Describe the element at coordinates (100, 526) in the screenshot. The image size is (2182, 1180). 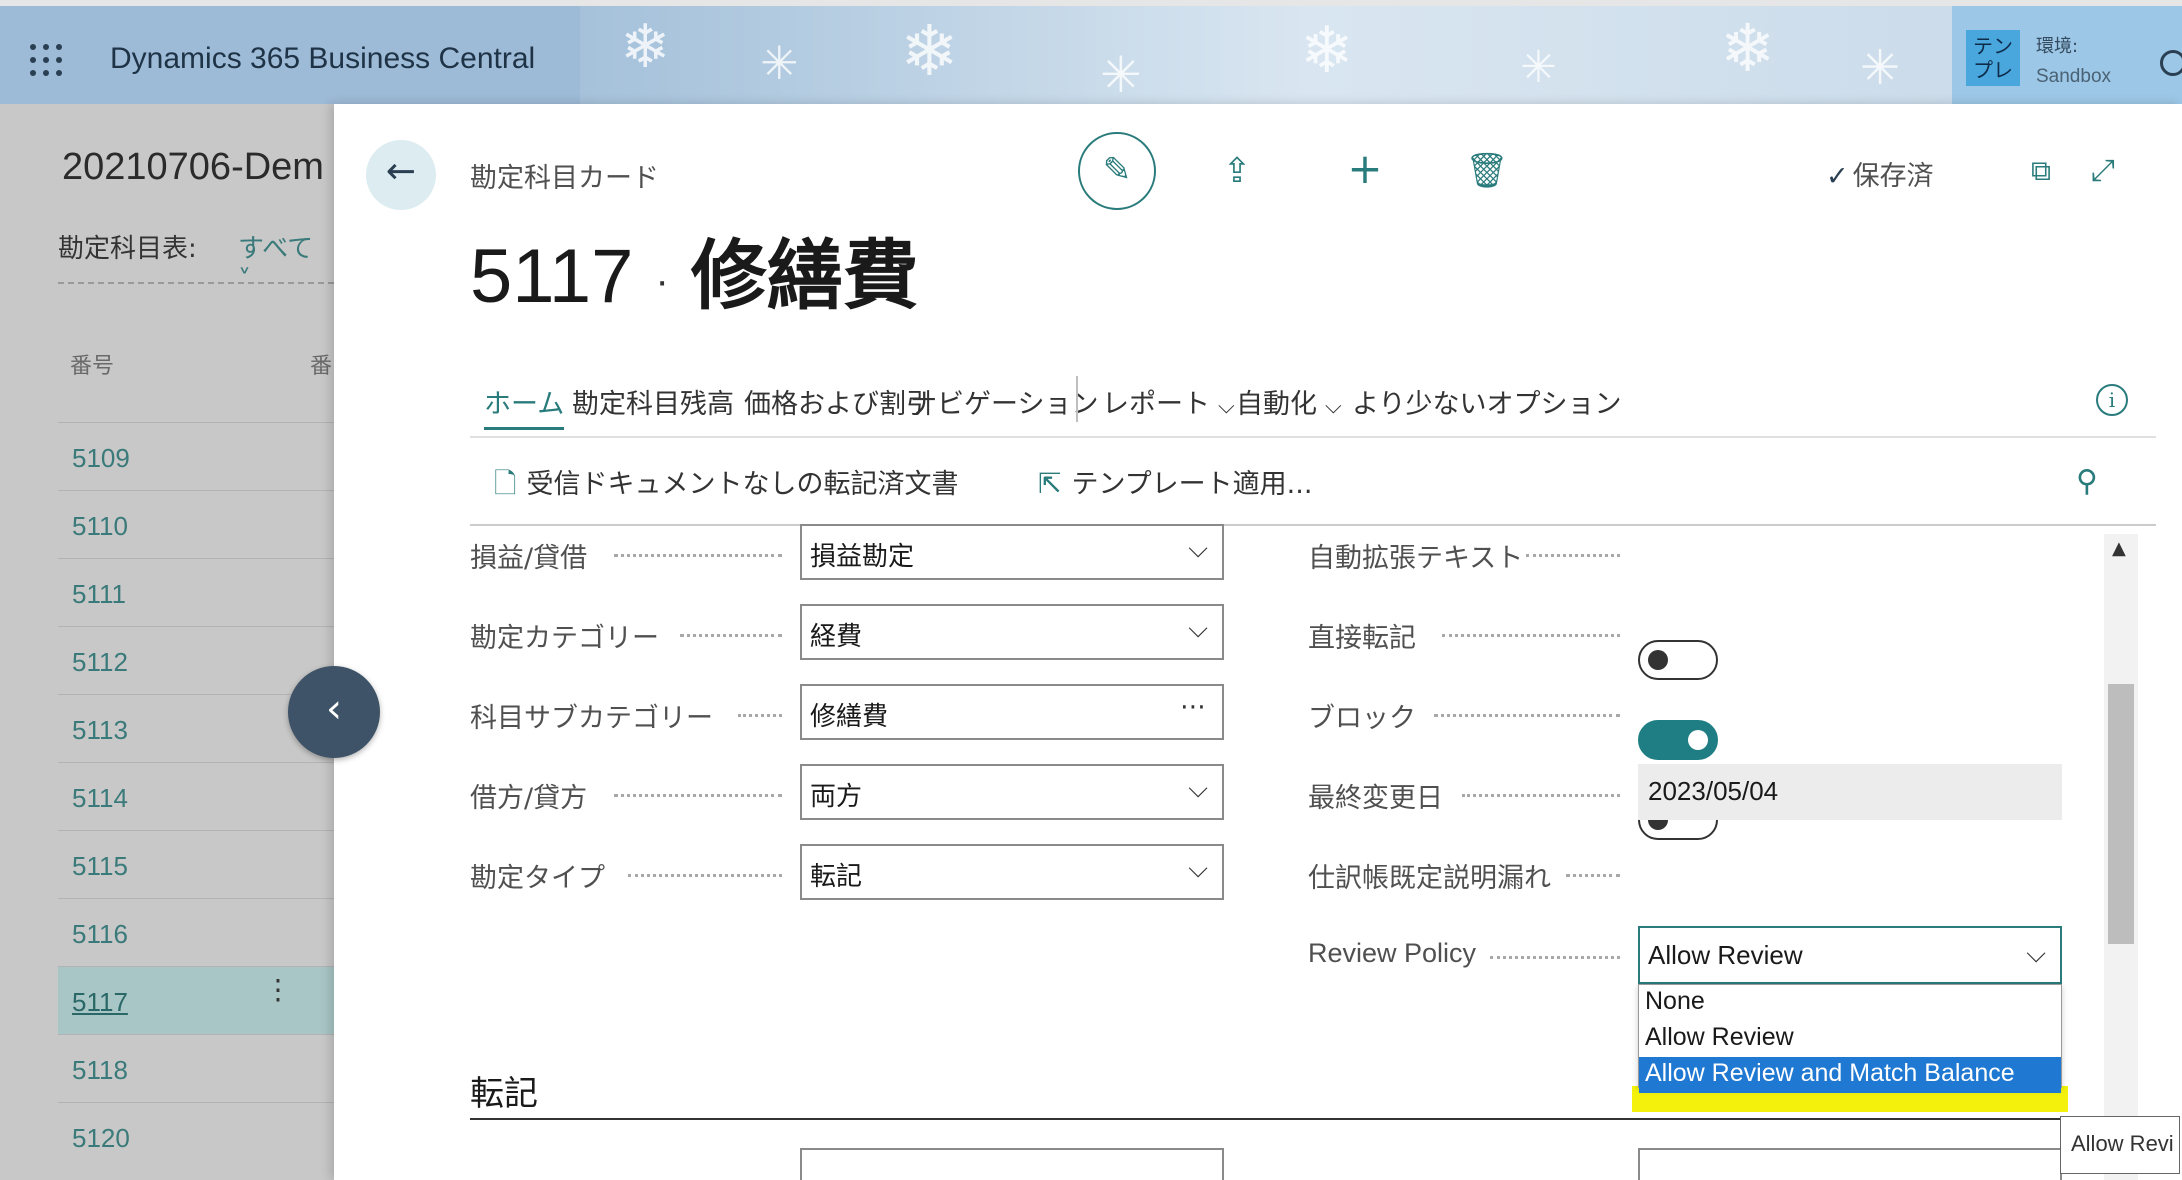
I see `account-number: 5110` at that location.